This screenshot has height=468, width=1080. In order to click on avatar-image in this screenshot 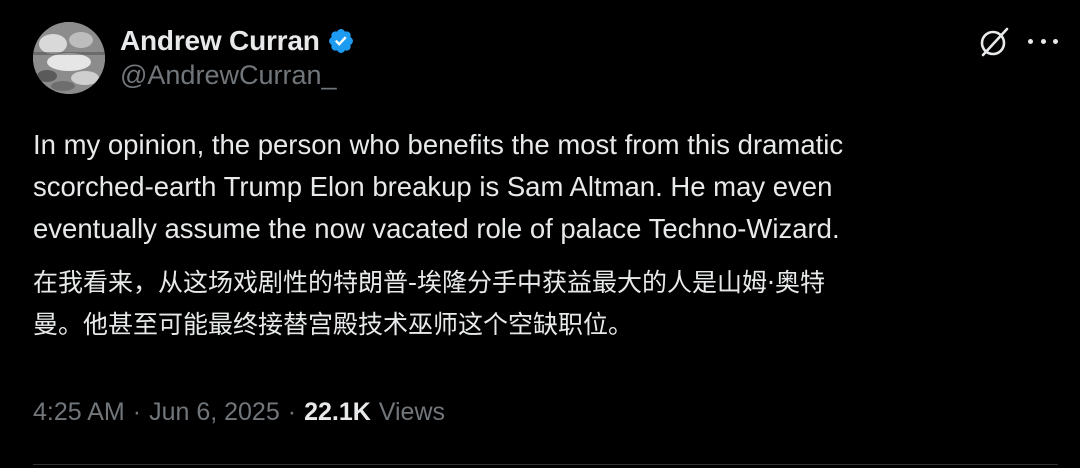, I will do `click(69, 58)`.